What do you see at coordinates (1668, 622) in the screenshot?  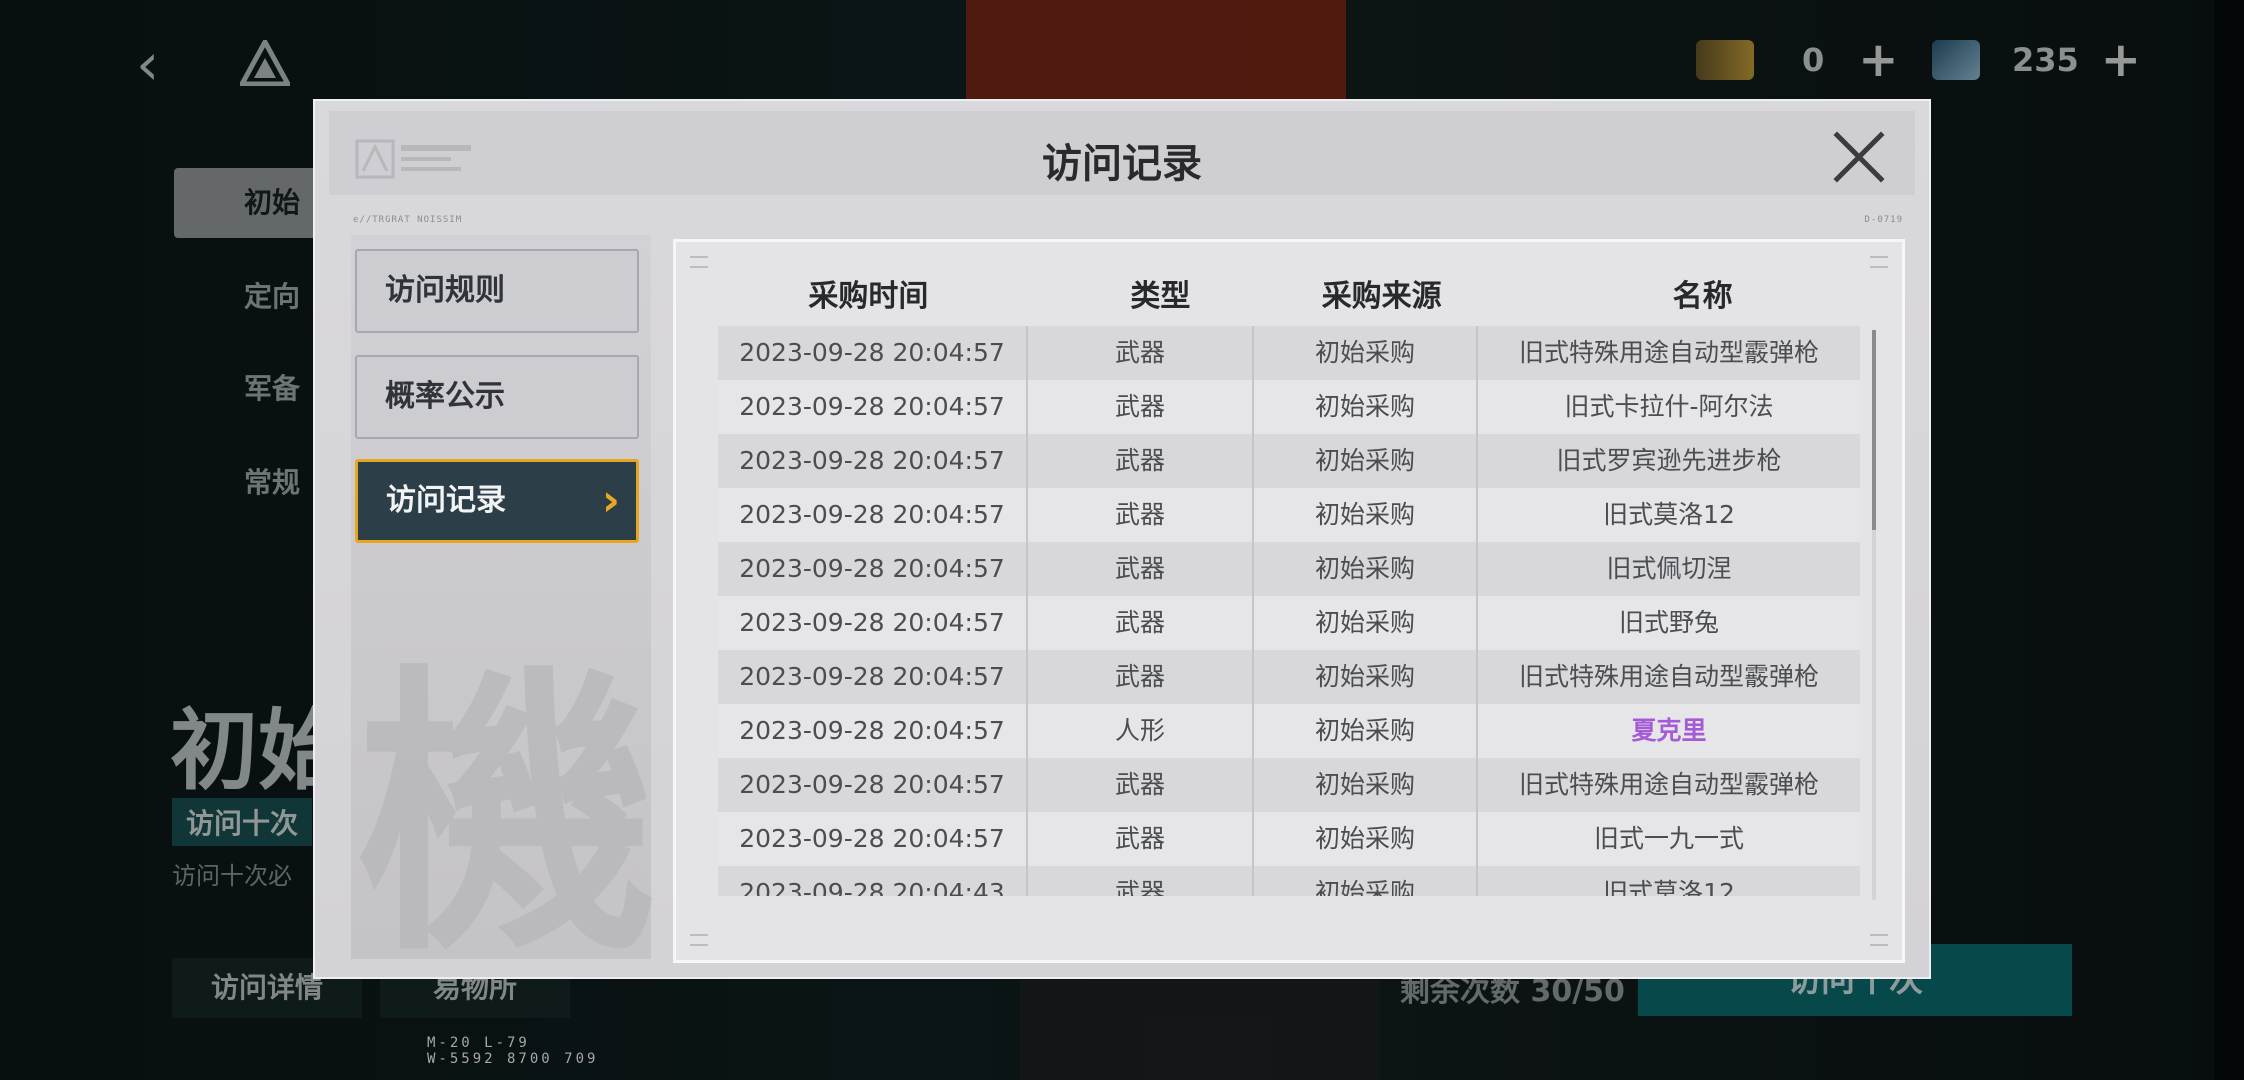 I see `record-name: 旧式野兔` at bounding box center [1668, 622].